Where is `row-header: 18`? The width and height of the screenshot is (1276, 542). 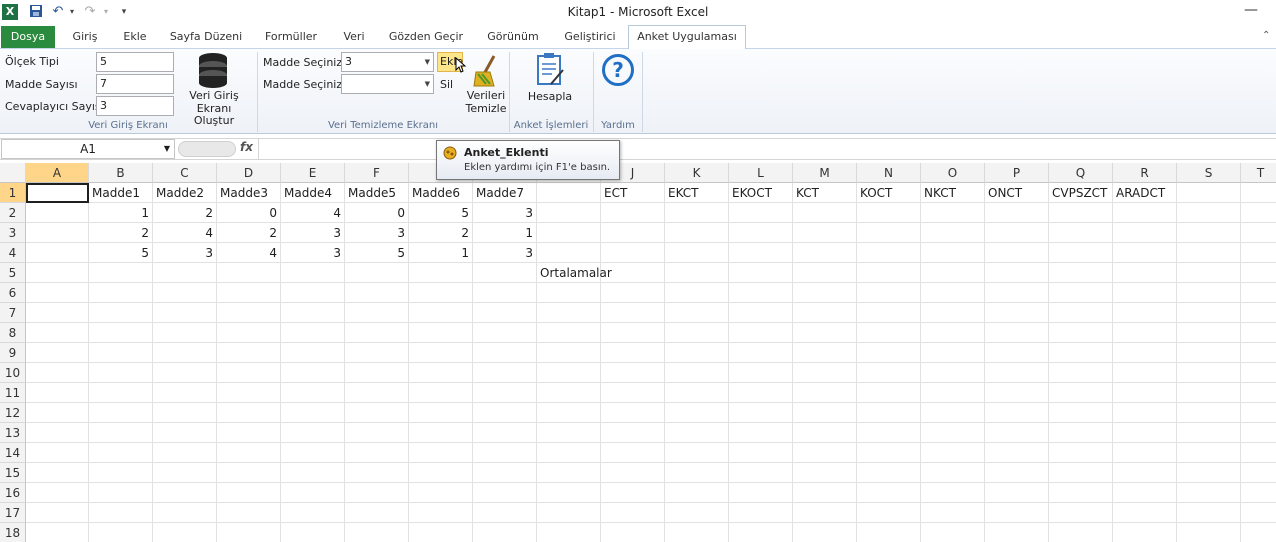 row-header: 18 is located at coordinates (13, 532).